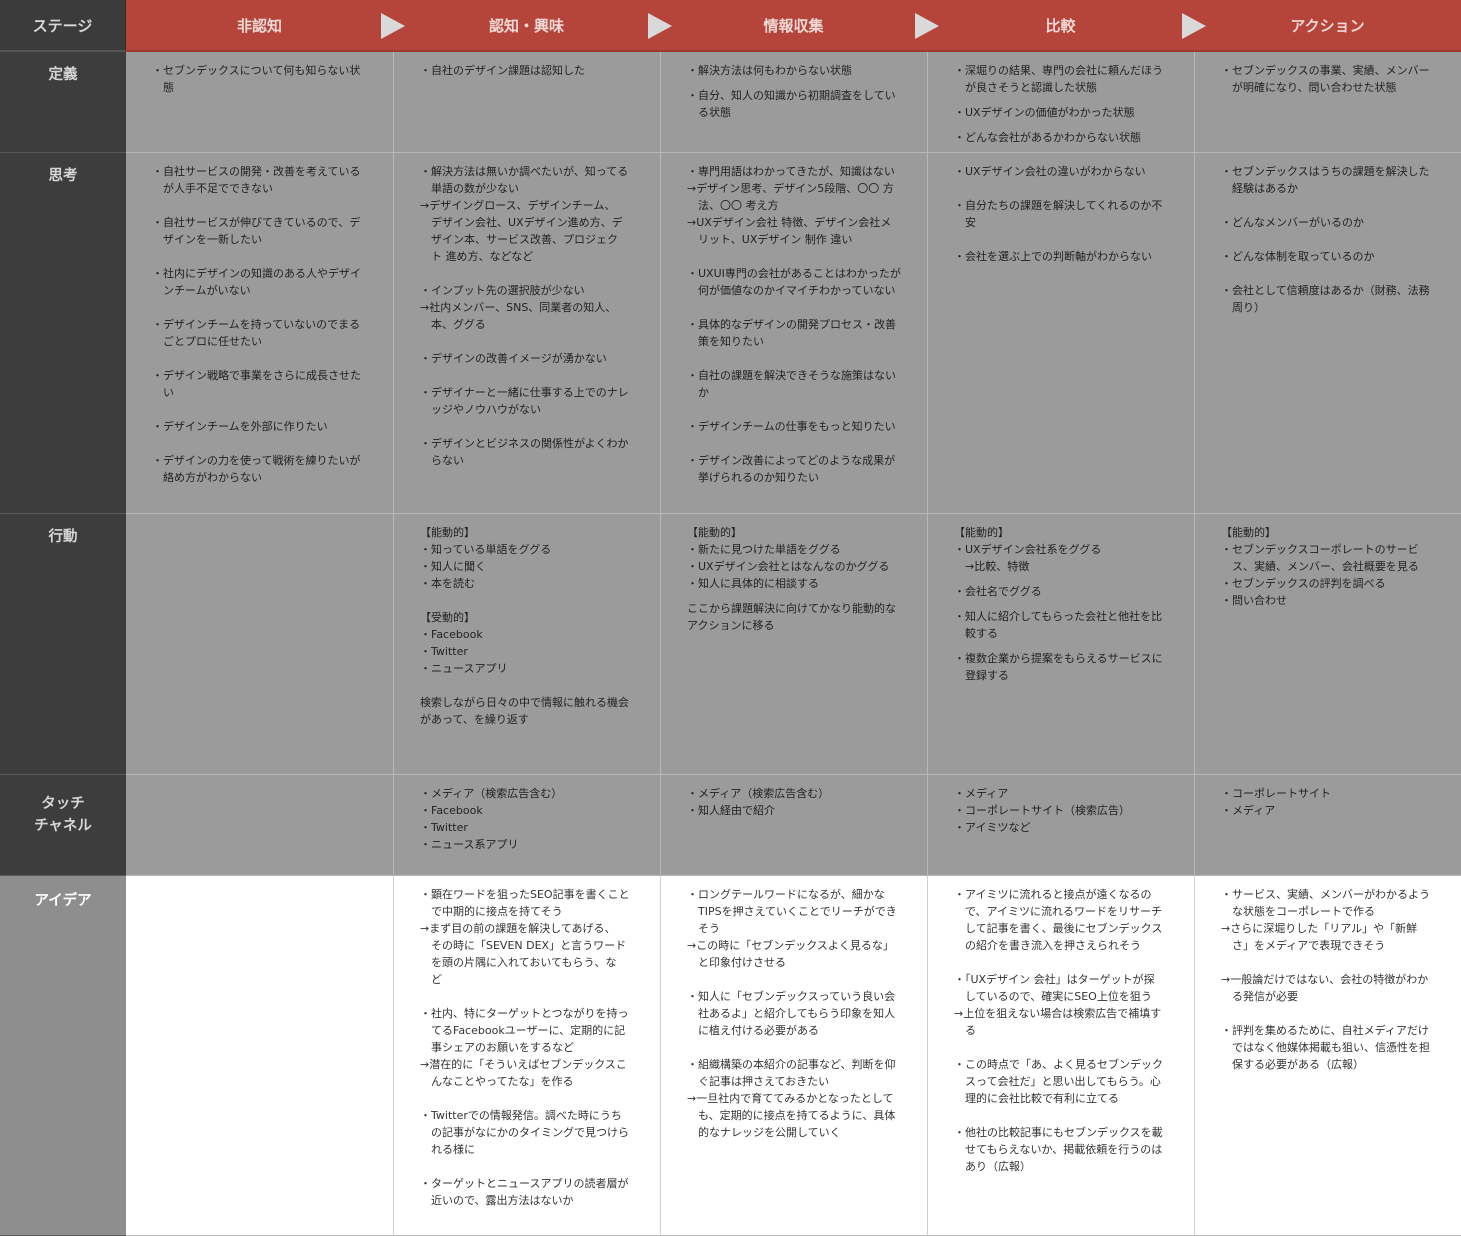 This screenshot has width=1461, height=1236. Describe the element at coordinates (63, 644) in the screenshot. I see `row-label-action: 行動` at that location.